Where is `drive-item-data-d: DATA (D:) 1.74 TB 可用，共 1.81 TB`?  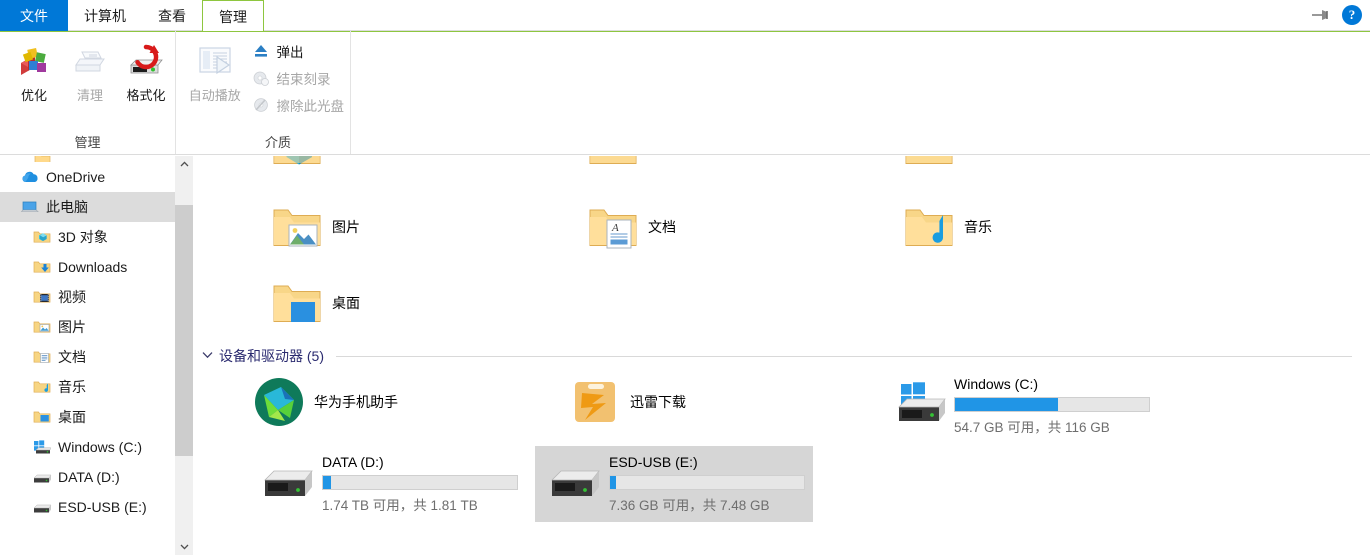
drive-item-data-d: DATA (D:) 1.74 TB 可用，共 1.81 TB is located at coordinates (387, 484).